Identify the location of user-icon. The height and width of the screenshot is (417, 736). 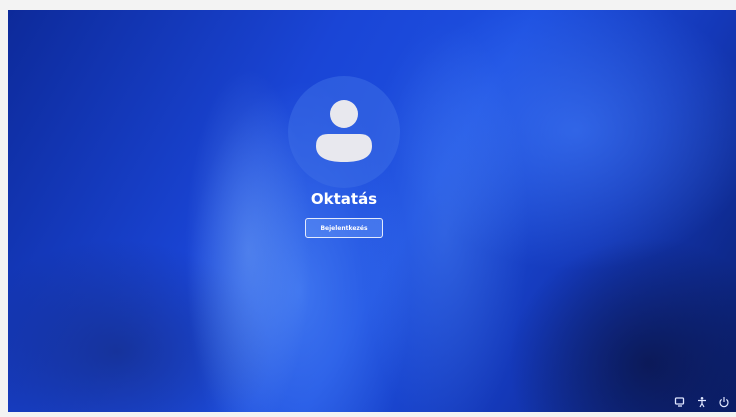
(344, 131).